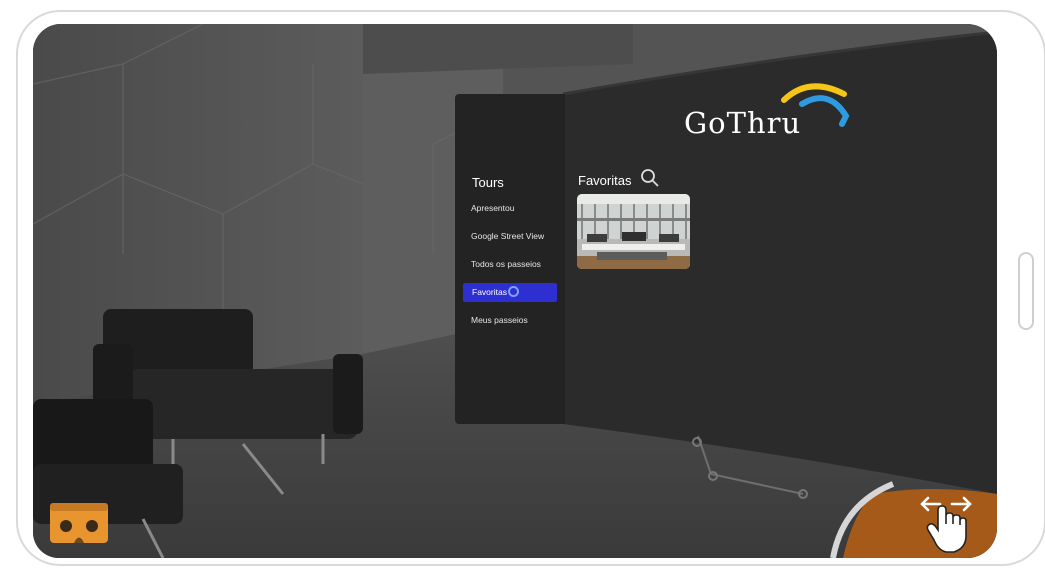  I want to click on nav-item-todos-os-passeios: Todos os passeios, so click(506, 264).